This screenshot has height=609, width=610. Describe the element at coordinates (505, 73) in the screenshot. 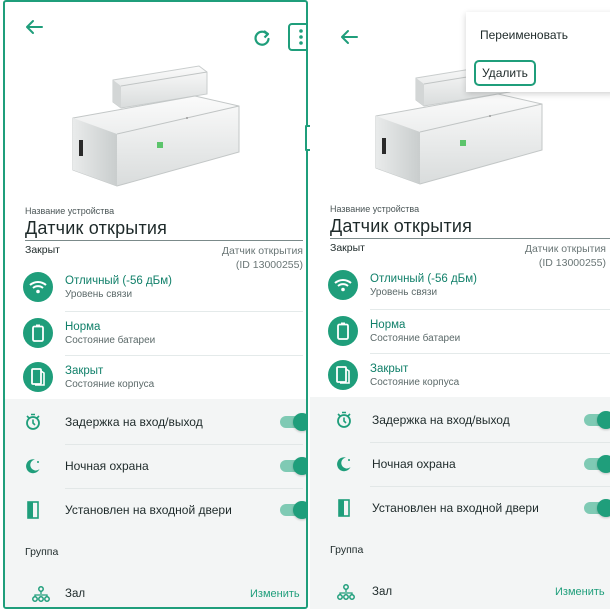

I see `menu-item-delete: Удалить` at that location.